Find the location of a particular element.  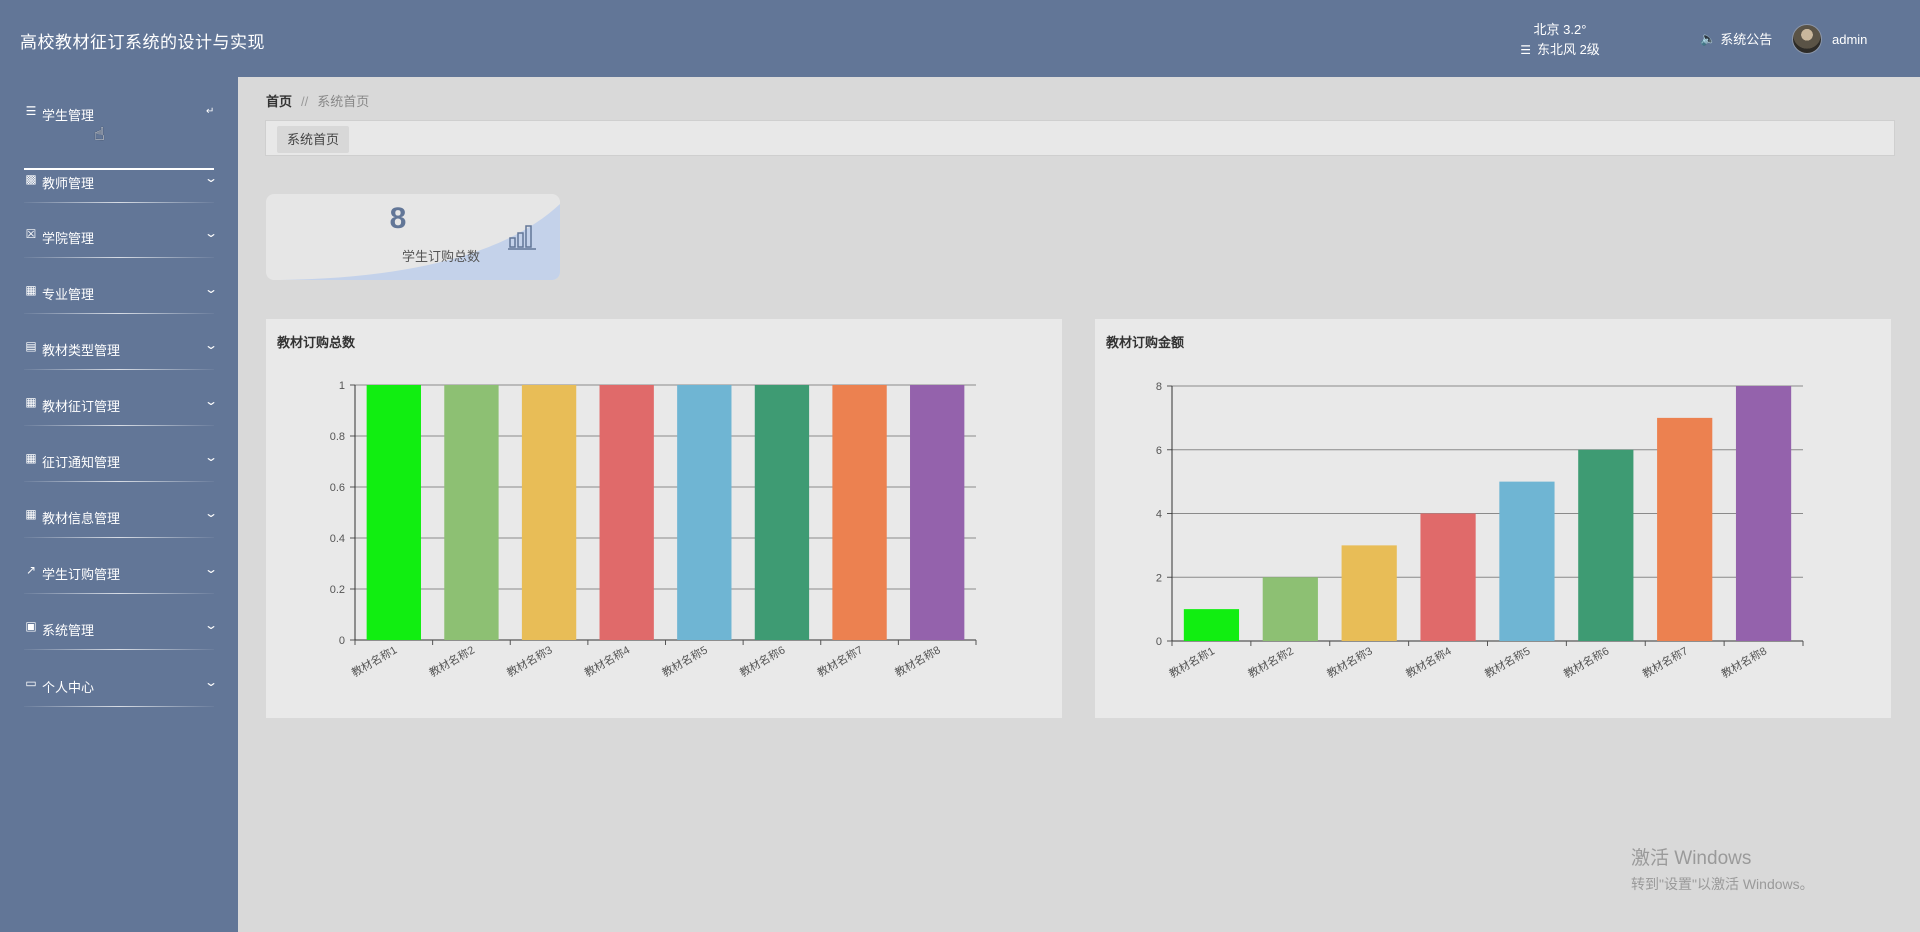

hand-cursor-icon: ☝ is located at coordinates (99, 134).